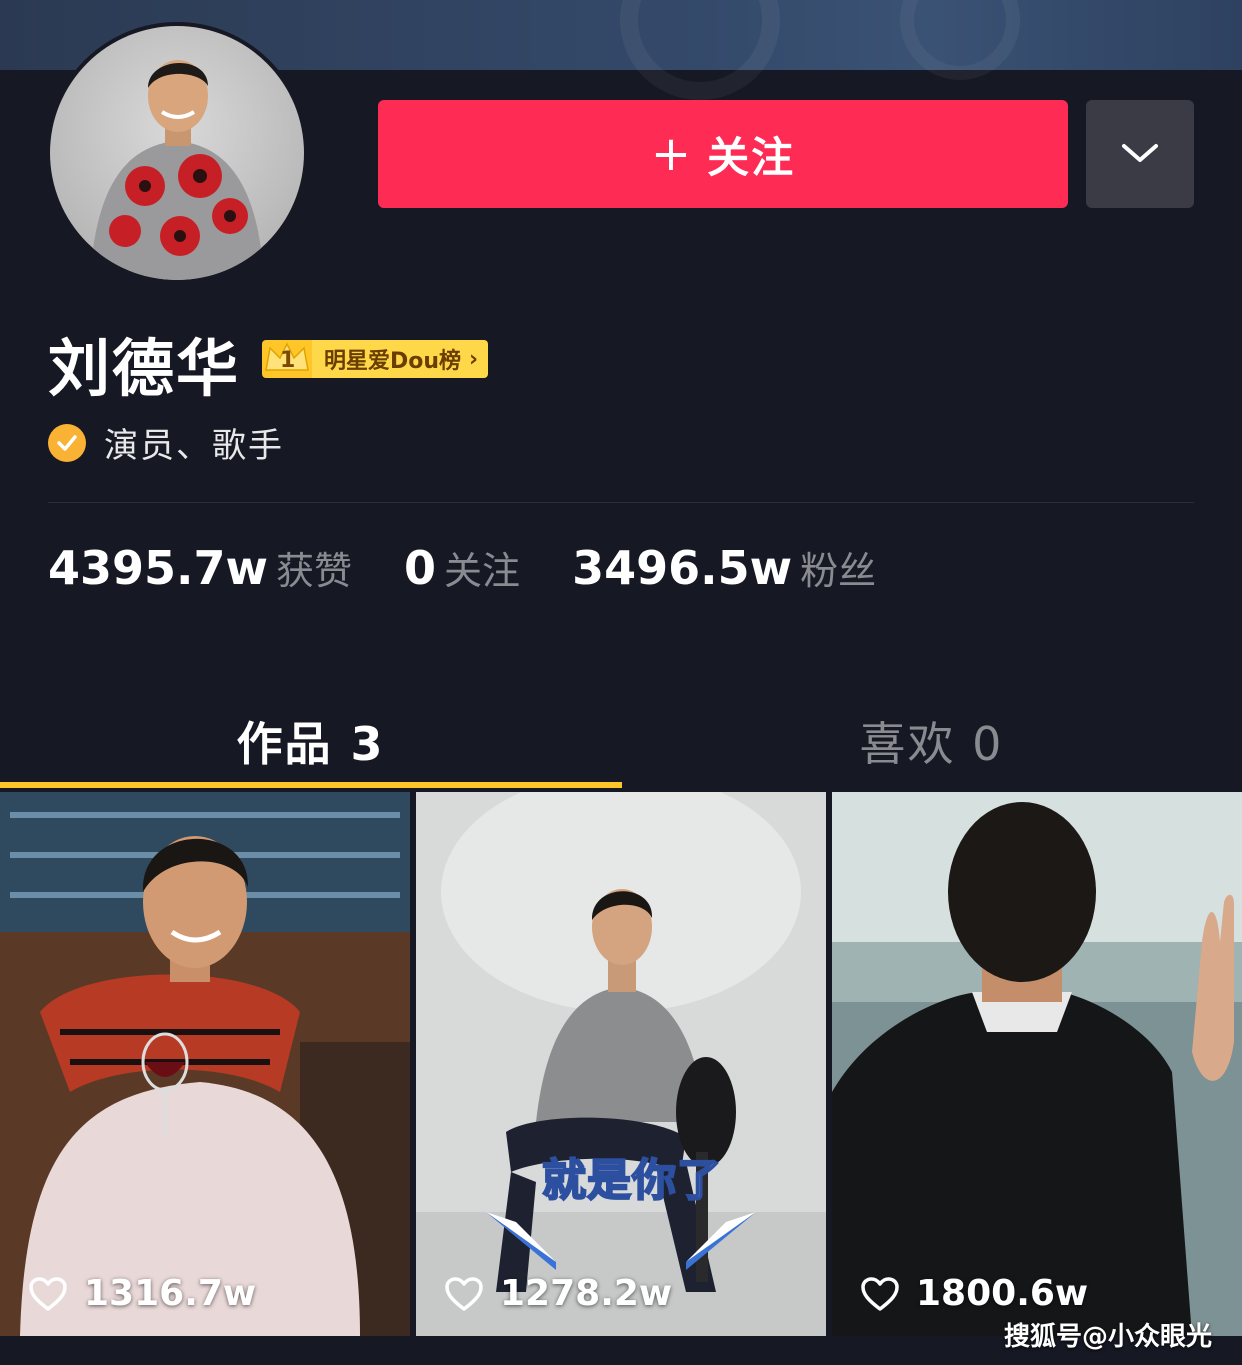 This screenshot has height=1365, width=1242. What do you see at coordinates (474, 359) in the screenshot?
I see `chevron-right-icon: ›` at bounding box center [474, 359].